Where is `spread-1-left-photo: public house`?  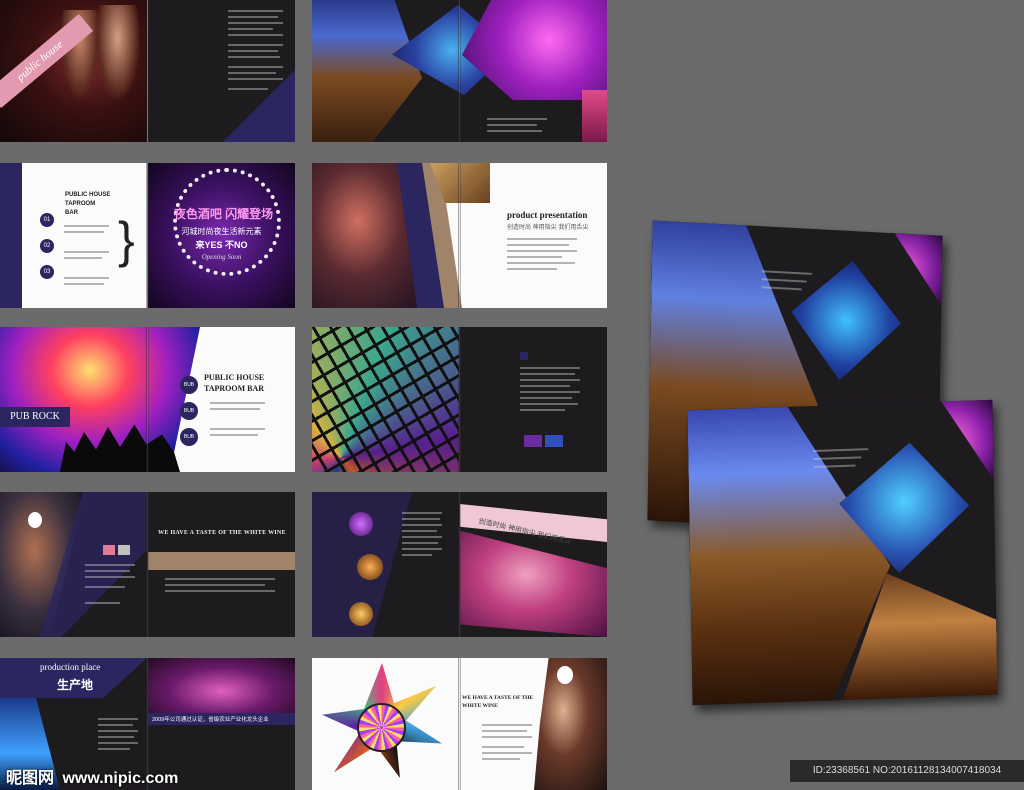
spread-1-left-photo: public house is located at coordinates (73, 71).